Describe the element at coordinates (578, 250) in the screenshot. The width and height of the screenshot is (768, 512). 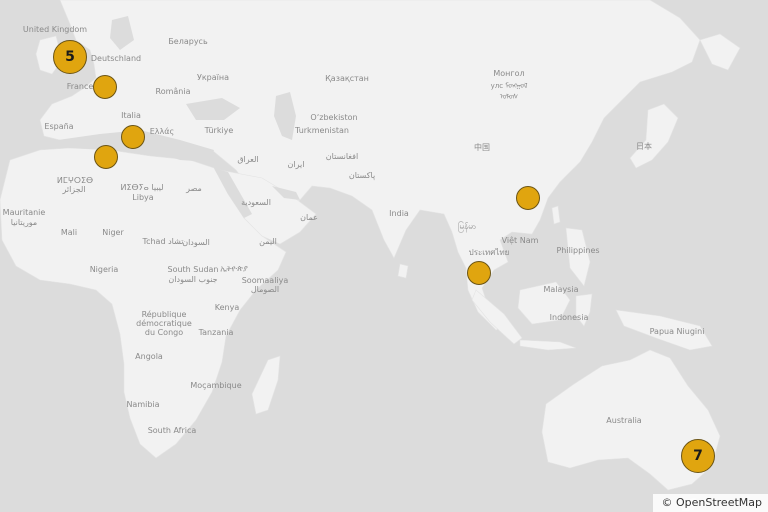
I see `label-philippines: Philippines` at that location.